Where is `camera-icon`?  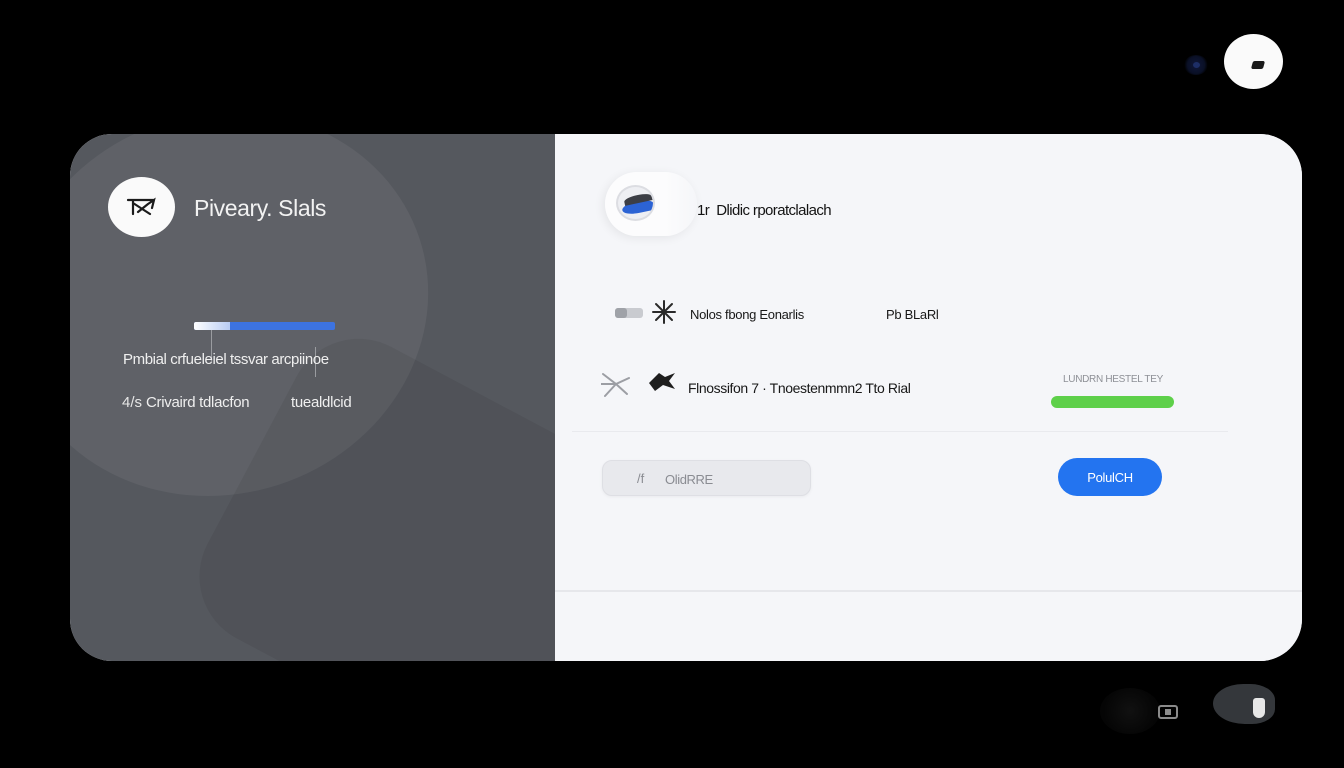
camera-icon is located at coordinates (1130, 711).